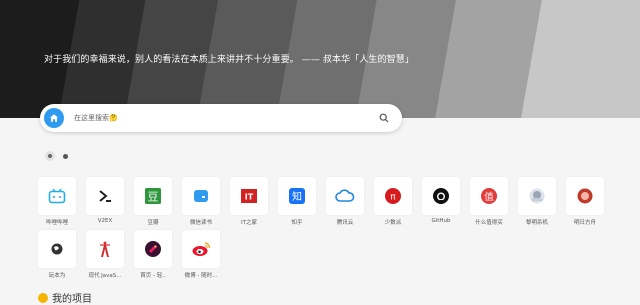 This screenshot has width=640, height=305. What do you see at coordinates (489, 223) in the screenshot?
I see `site-label: 什么值得买` at bounding box center [489, 223].